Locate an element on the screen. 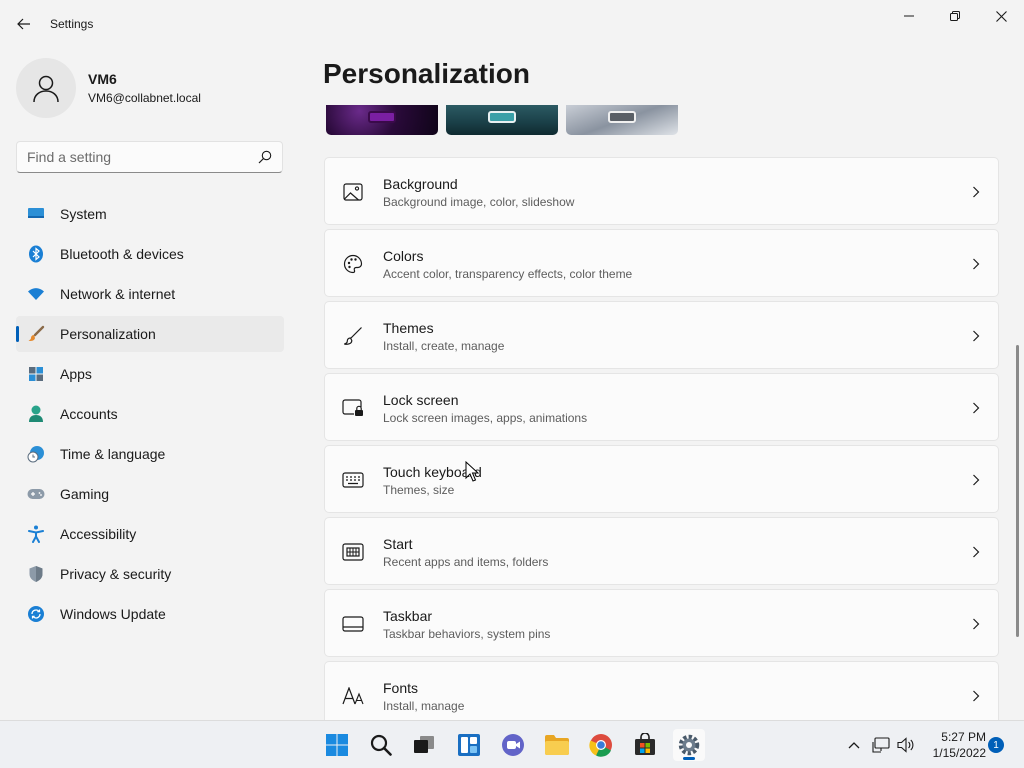  page-title: Personalization is located at coordinates (426, 73).